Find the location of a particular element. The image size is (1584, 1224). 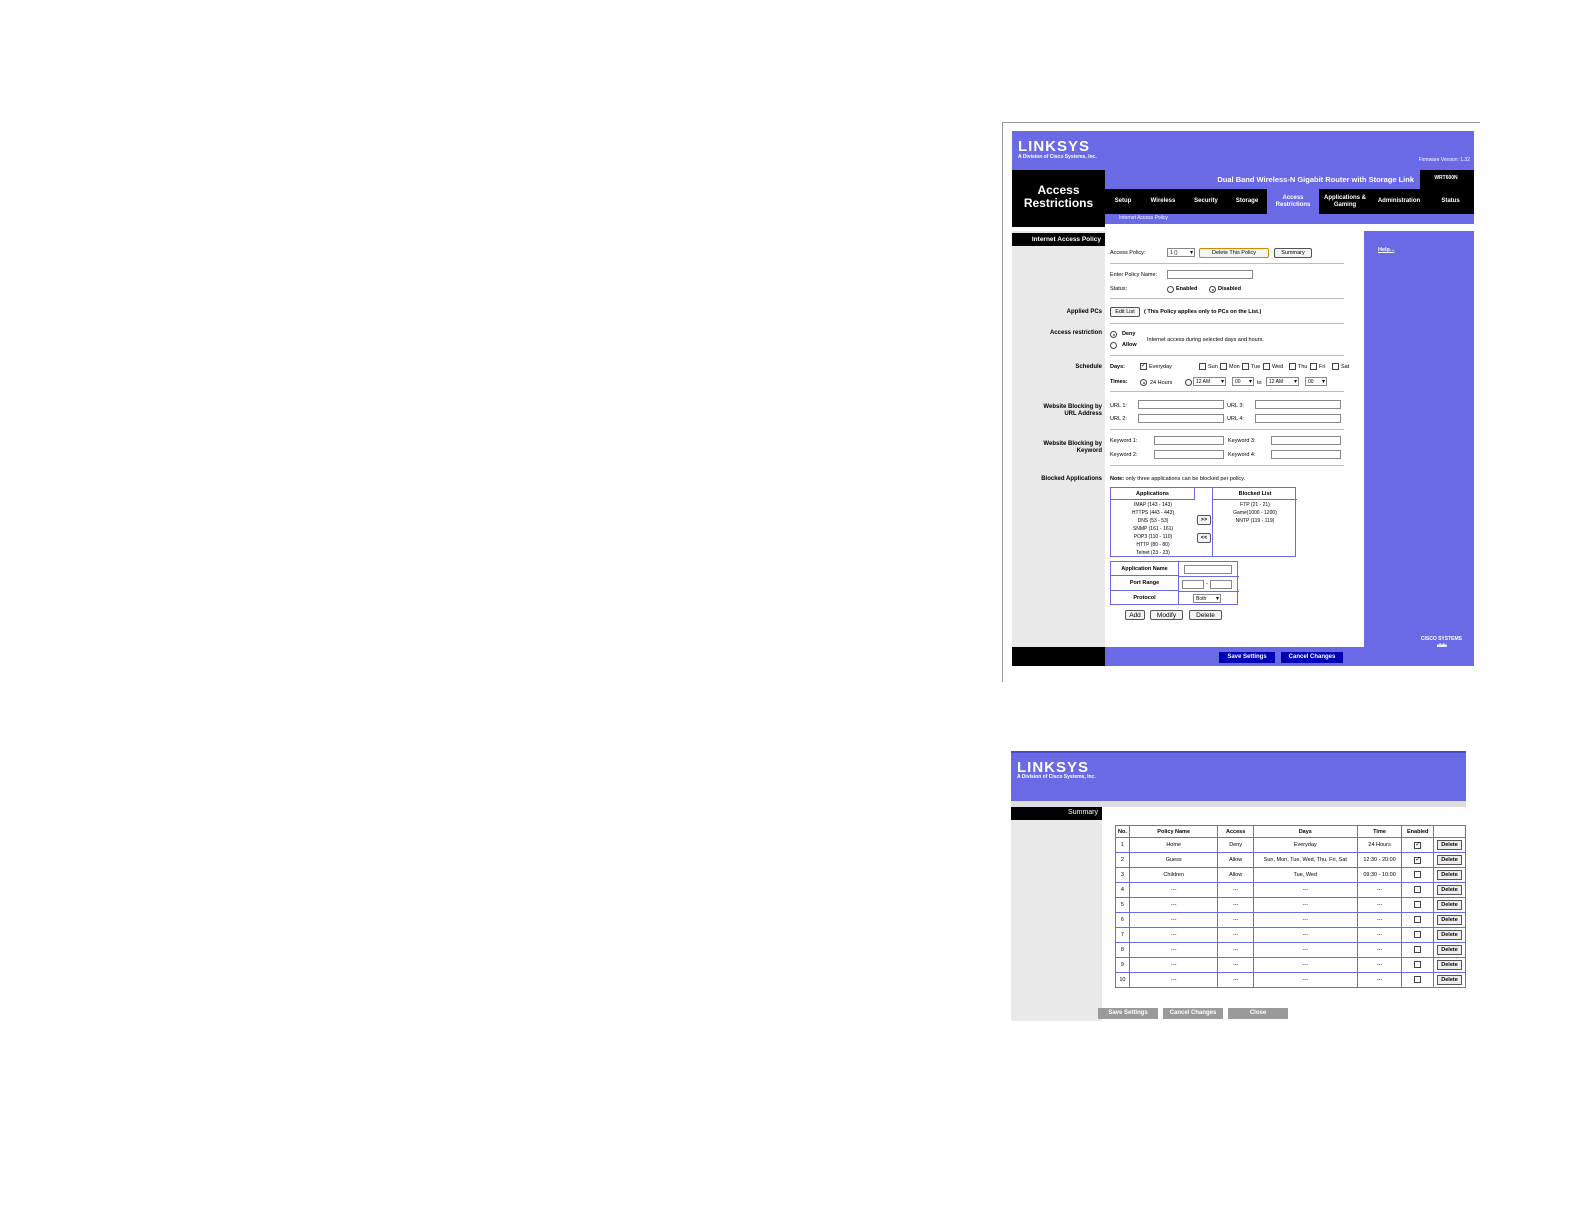

keyword3-input is located at coordinates (1306, 440).